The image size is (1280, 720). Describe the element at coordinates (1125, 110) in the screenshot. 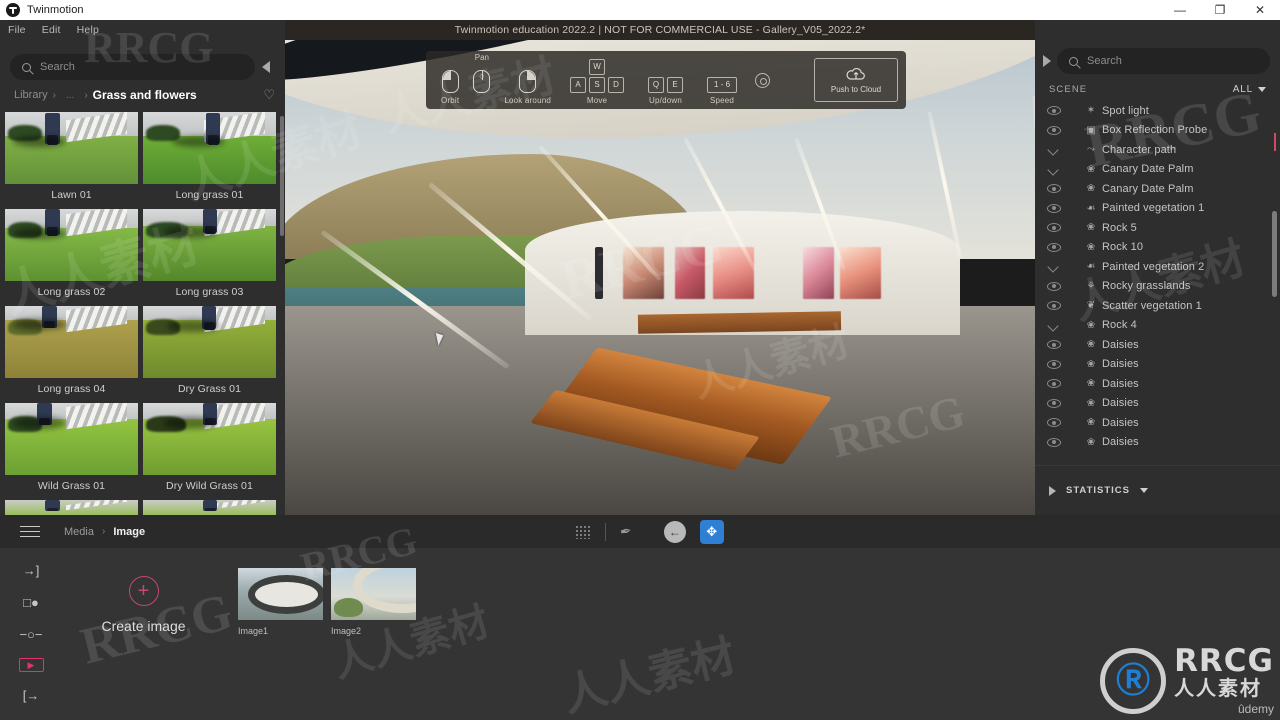

I see `scene-item-label: Spot light` at that location.